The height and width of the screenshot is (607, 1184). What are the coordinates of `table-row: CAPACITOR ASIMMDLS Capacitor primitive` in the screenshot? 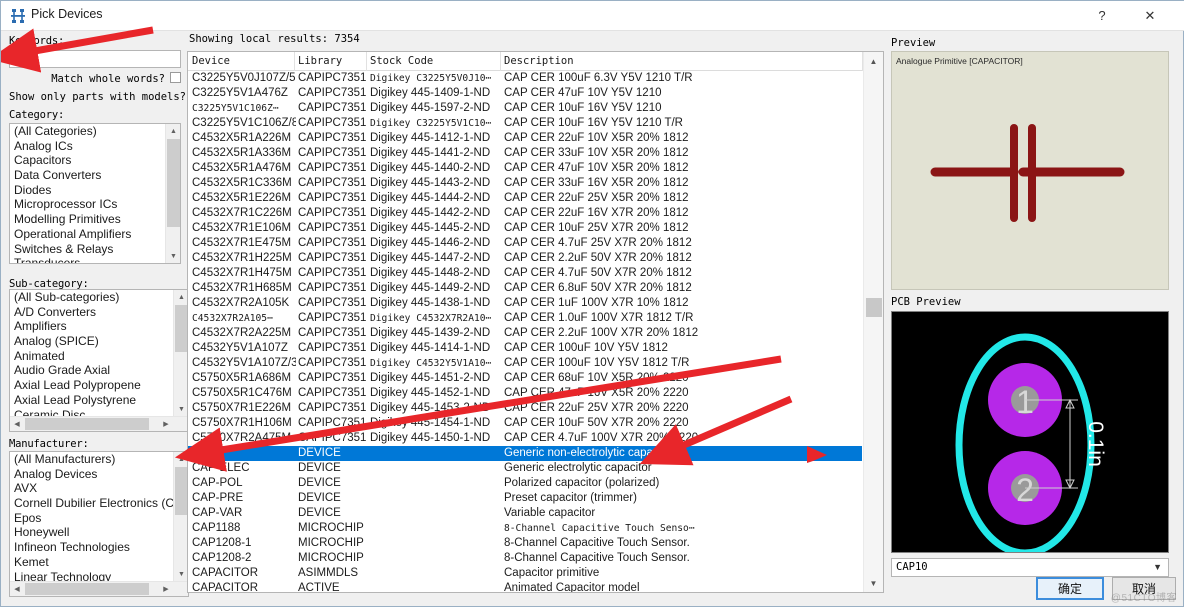 It's located at (525, 573).